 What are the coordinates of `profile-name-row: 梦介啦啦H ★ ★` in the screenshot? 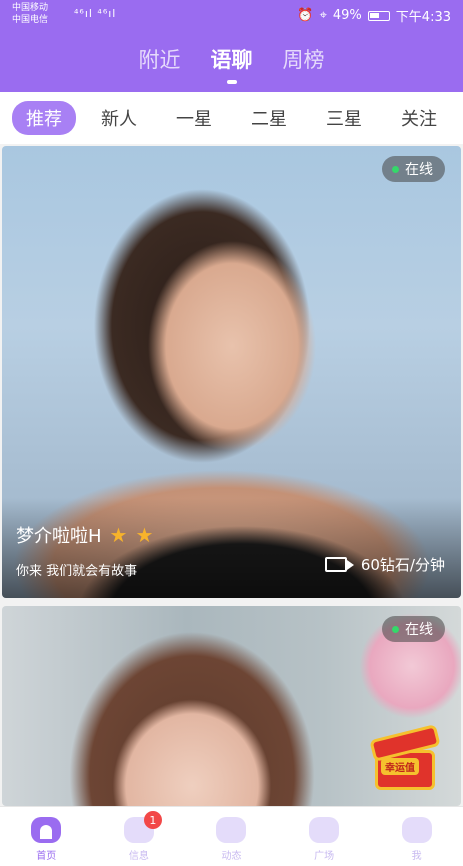 It's located at (84, 535).